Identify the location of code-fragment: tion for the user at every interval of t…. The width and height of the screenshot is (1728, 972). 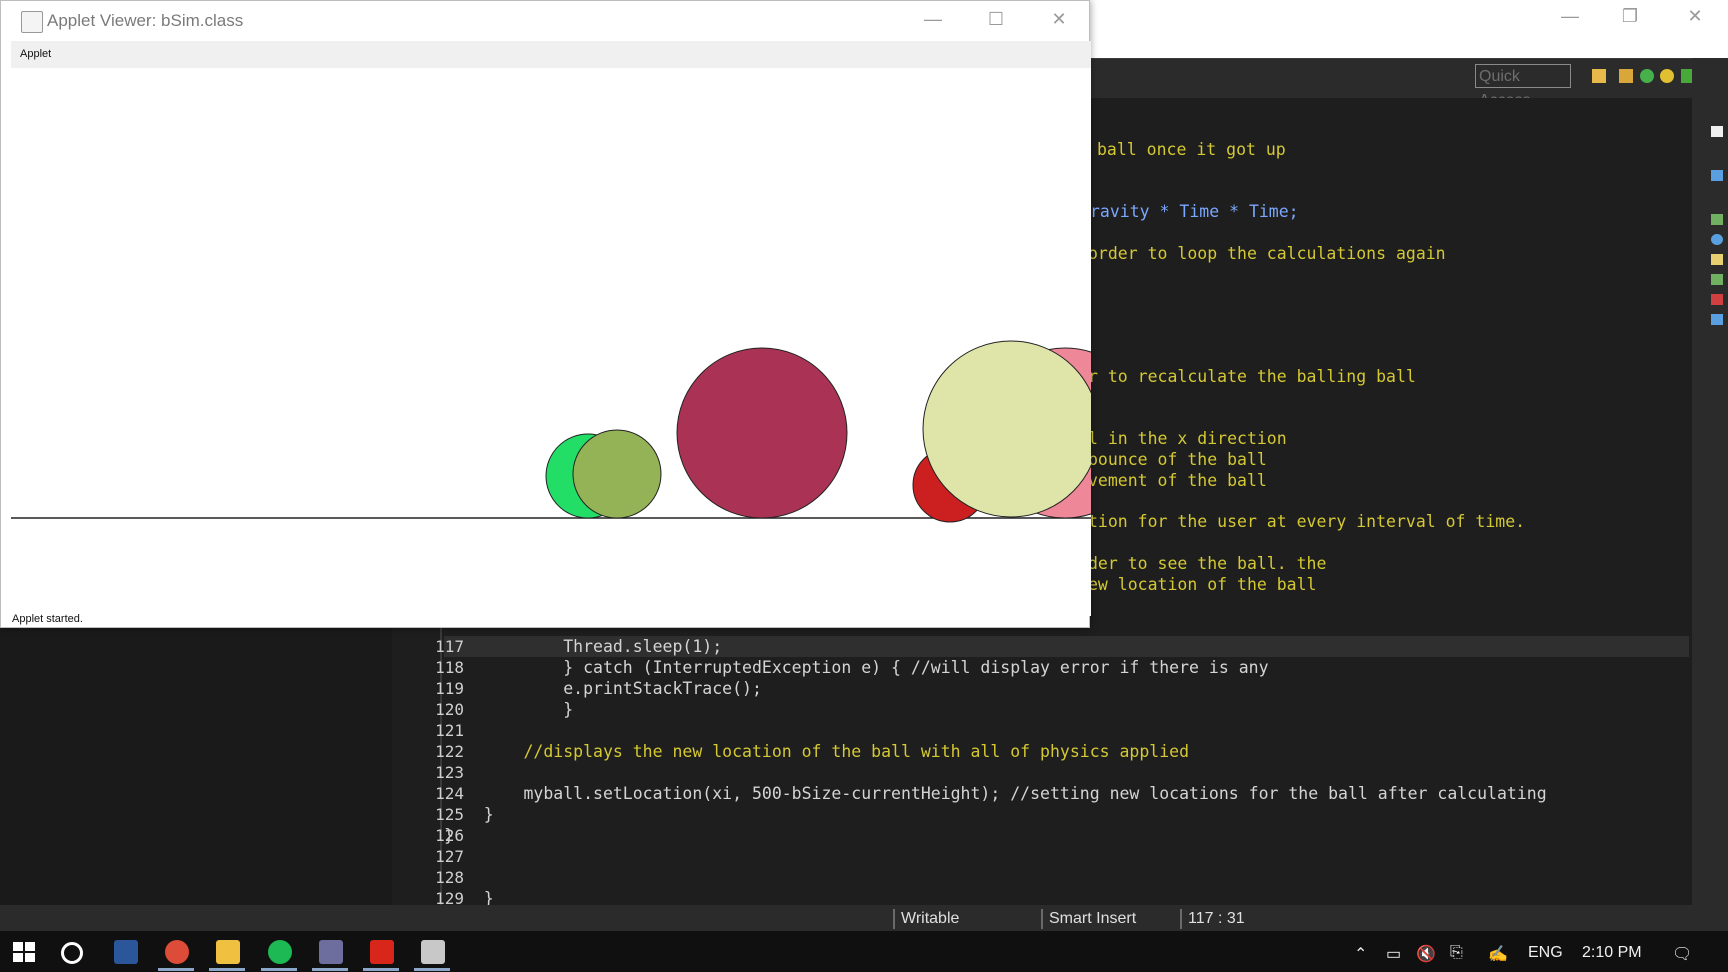
(1307, 521).